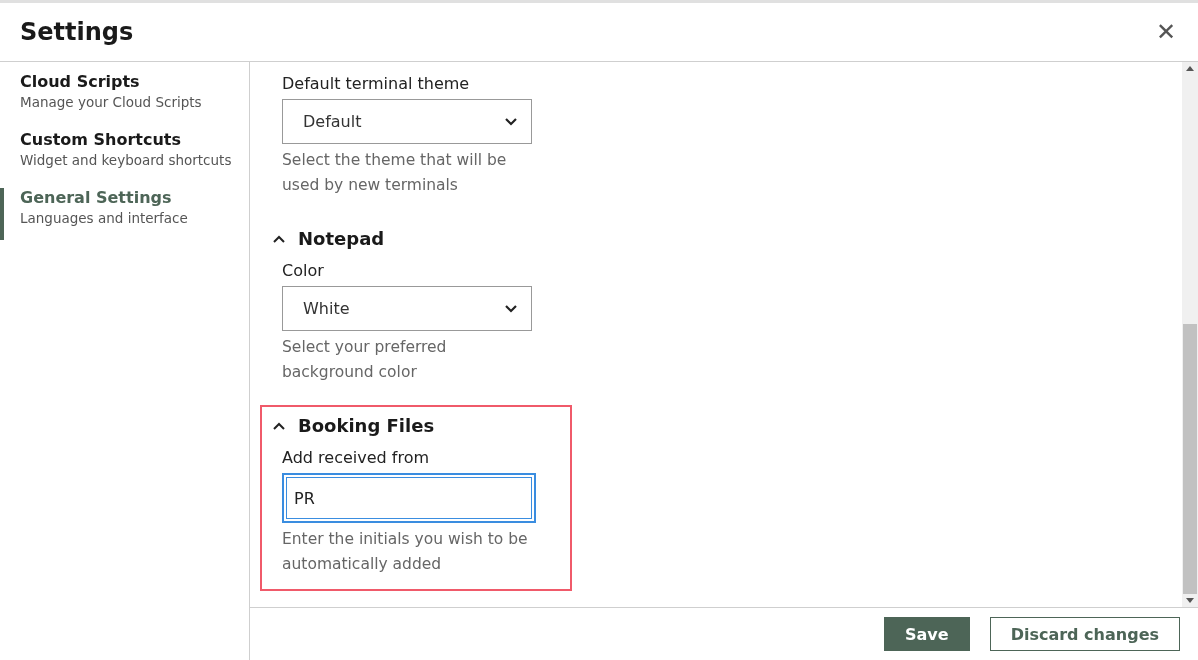 The width and height of the screenshot is (1198, 660). I want to click on sidebar-item: Cloud Scripts Manage your Cloud Scripts, so click(124, 98).